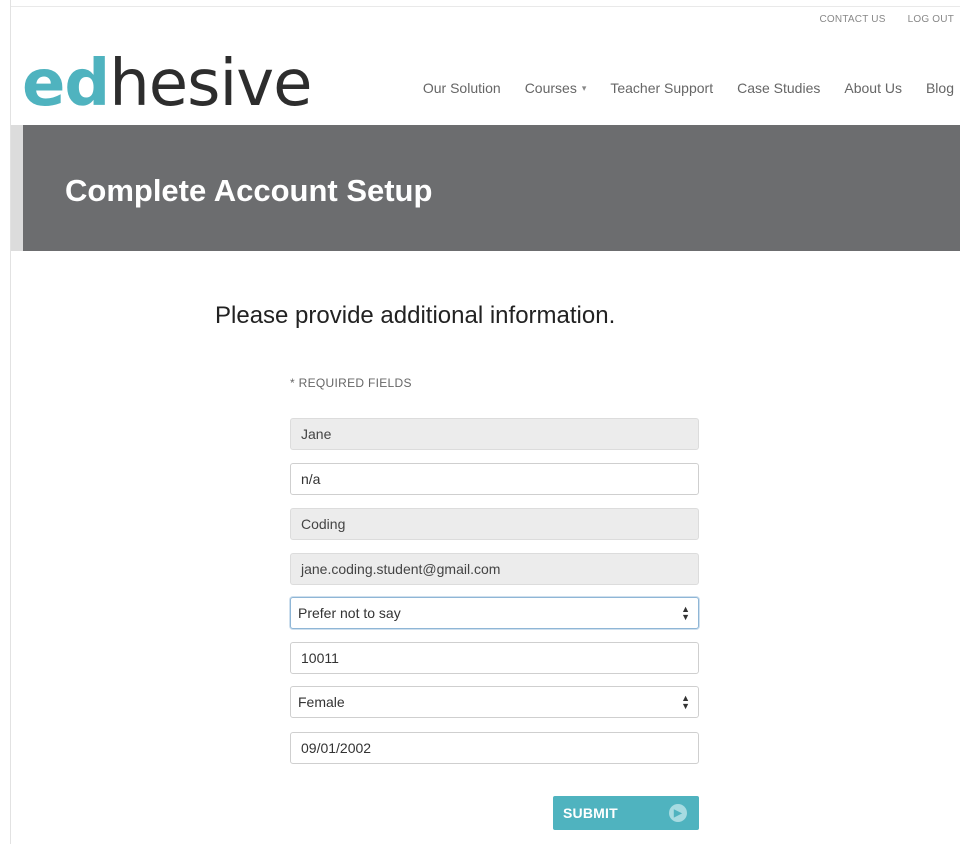 The height and width of the screenshot is (844, 960). Describe the element at coordinates (494, 434) in the screenshot. I see `first-name-field: Jane` at that location.